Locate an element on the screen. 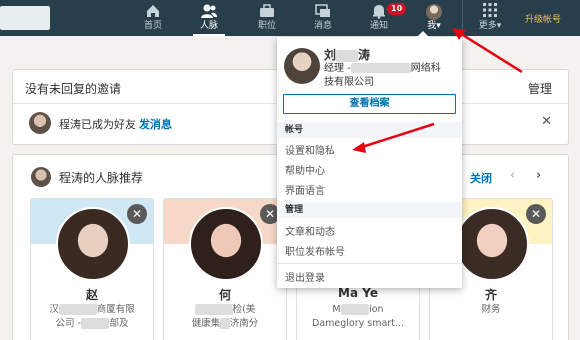 Image resolution: width=580 pixels, height=340 pixels. nav-notifications: 10 通知 is located at coordinates (386, 18).